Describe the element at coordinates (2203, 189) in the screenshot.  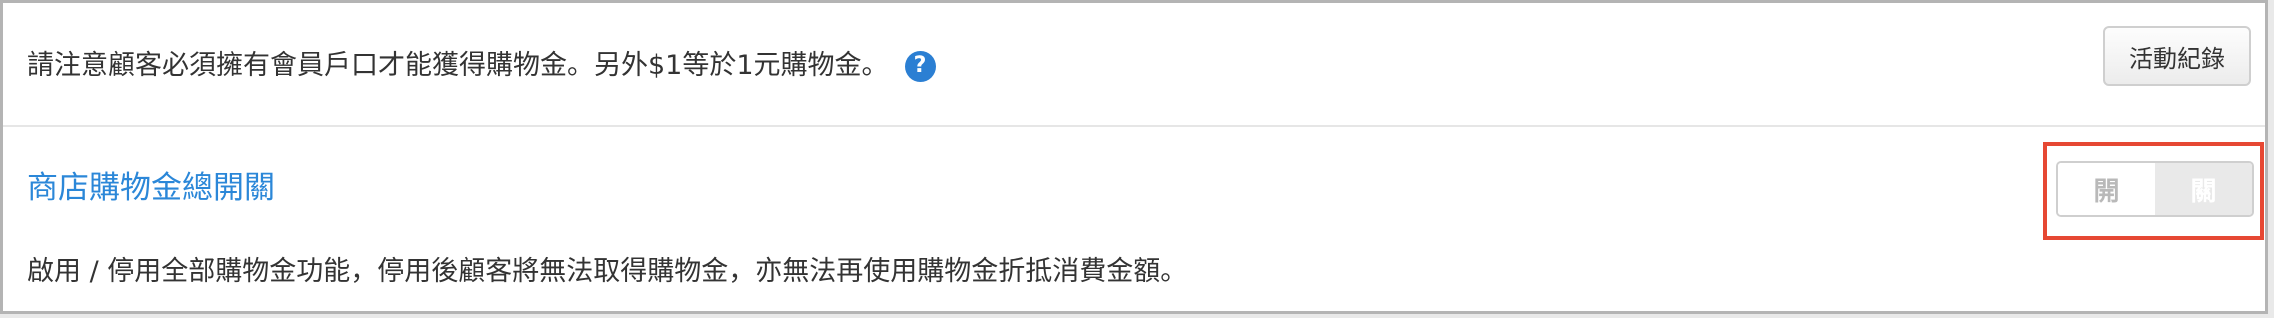
I see `toggle-off-option: 關` at that location.